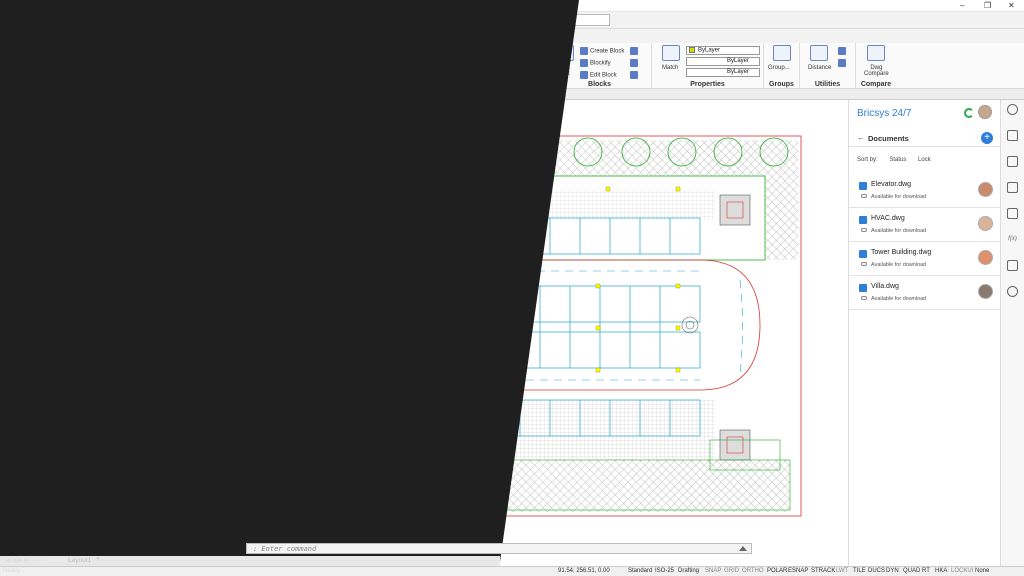 The image size is (1024, 576). What do you see at coordinates (426, 19) in the screenshot?
I see `render-icon` at bounding box center [426, 19].